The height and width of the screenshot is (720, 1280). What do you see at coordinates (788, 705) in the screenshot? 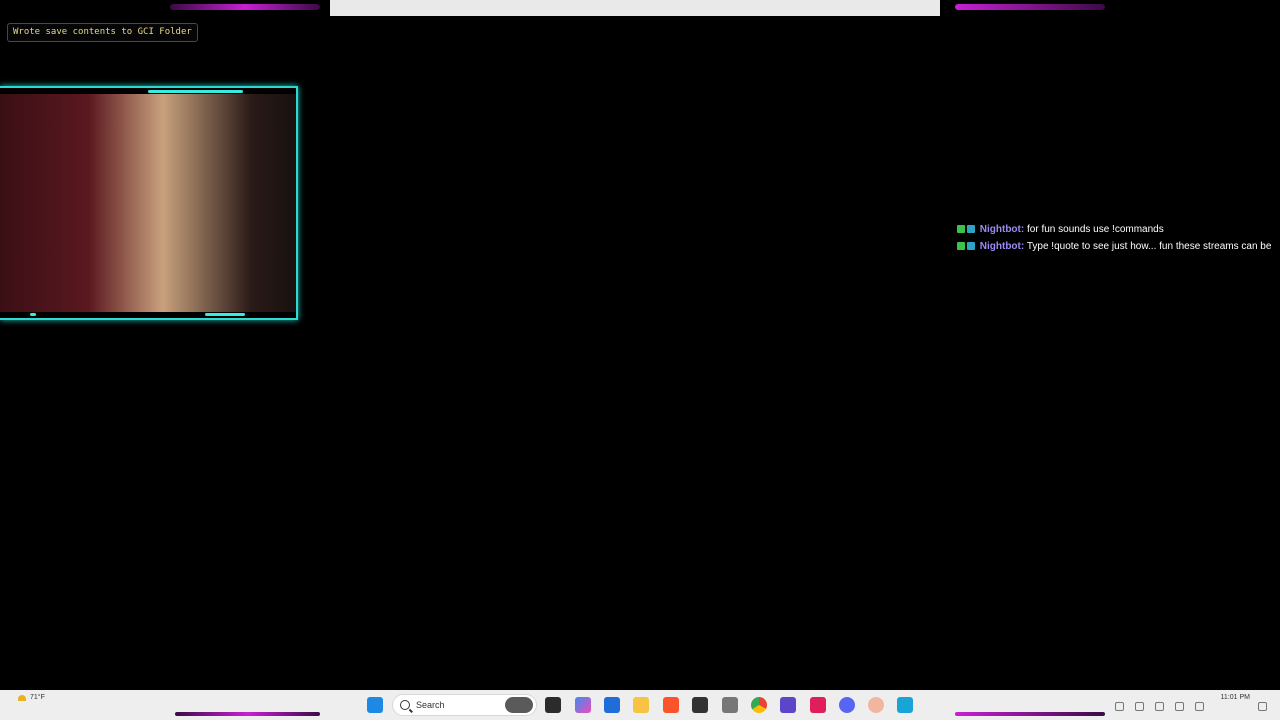
I see `sound-icon` at bounding box center [788, 705].